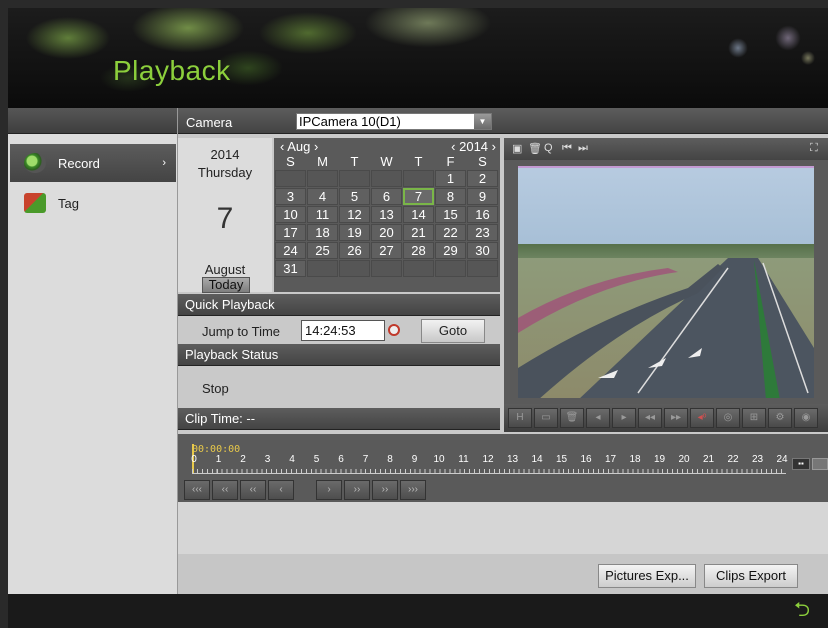 This screenshot has height=628, width=828. What do you see at coordinates (806, 610) in the screenshot?
I see `back-icon: ⮌` at bounding box center [806, 610].